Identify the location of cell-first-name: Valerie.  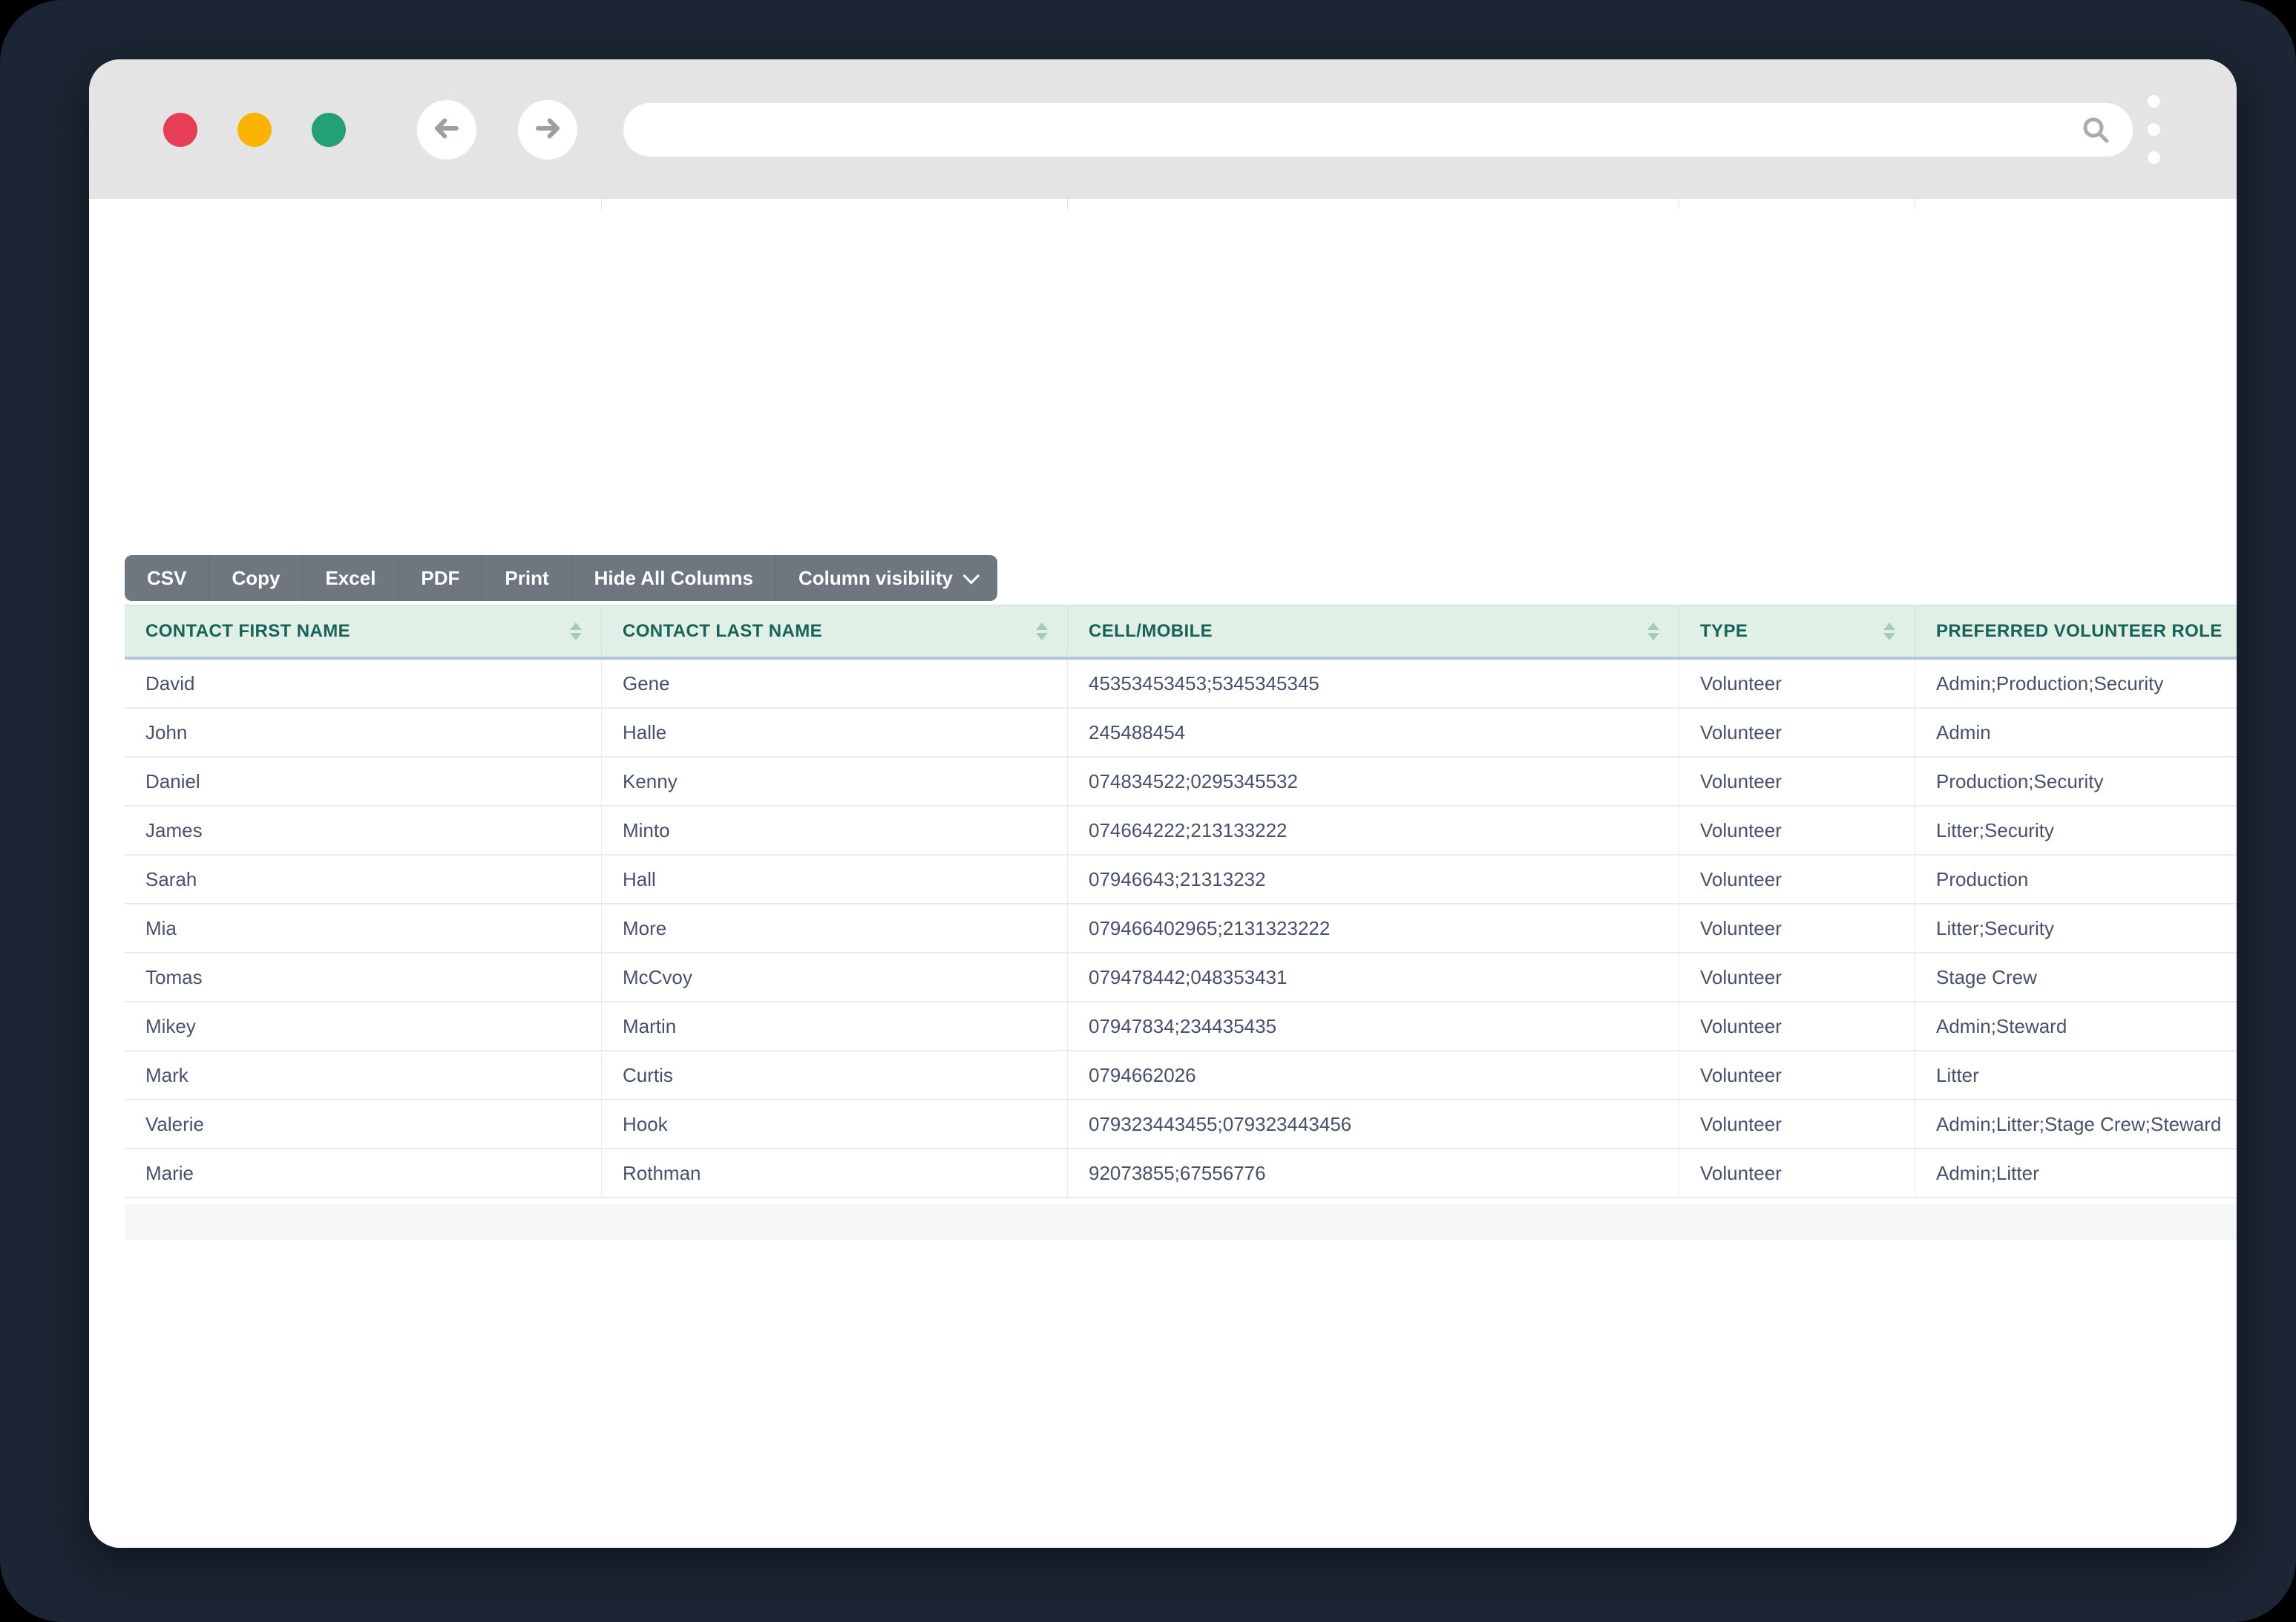
(175, 1123).